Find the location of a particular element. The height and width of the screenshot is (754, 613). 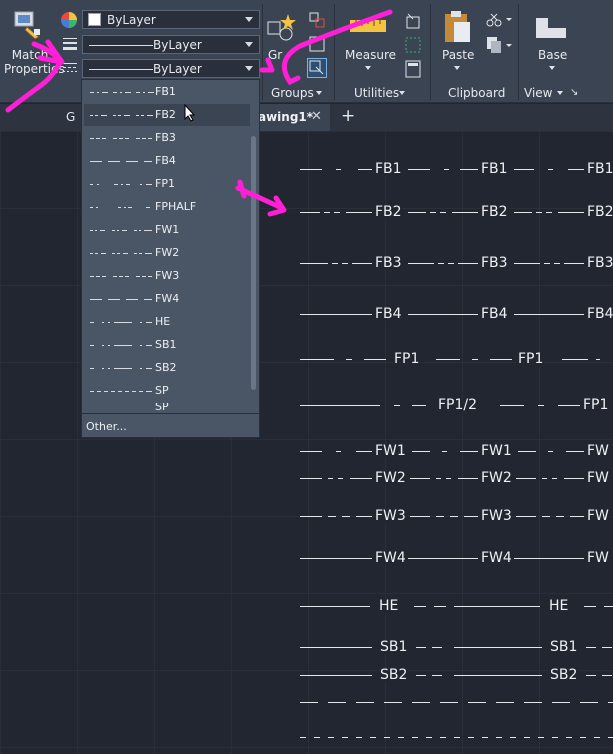

scissors-icon is located at coordinates (499, 20).